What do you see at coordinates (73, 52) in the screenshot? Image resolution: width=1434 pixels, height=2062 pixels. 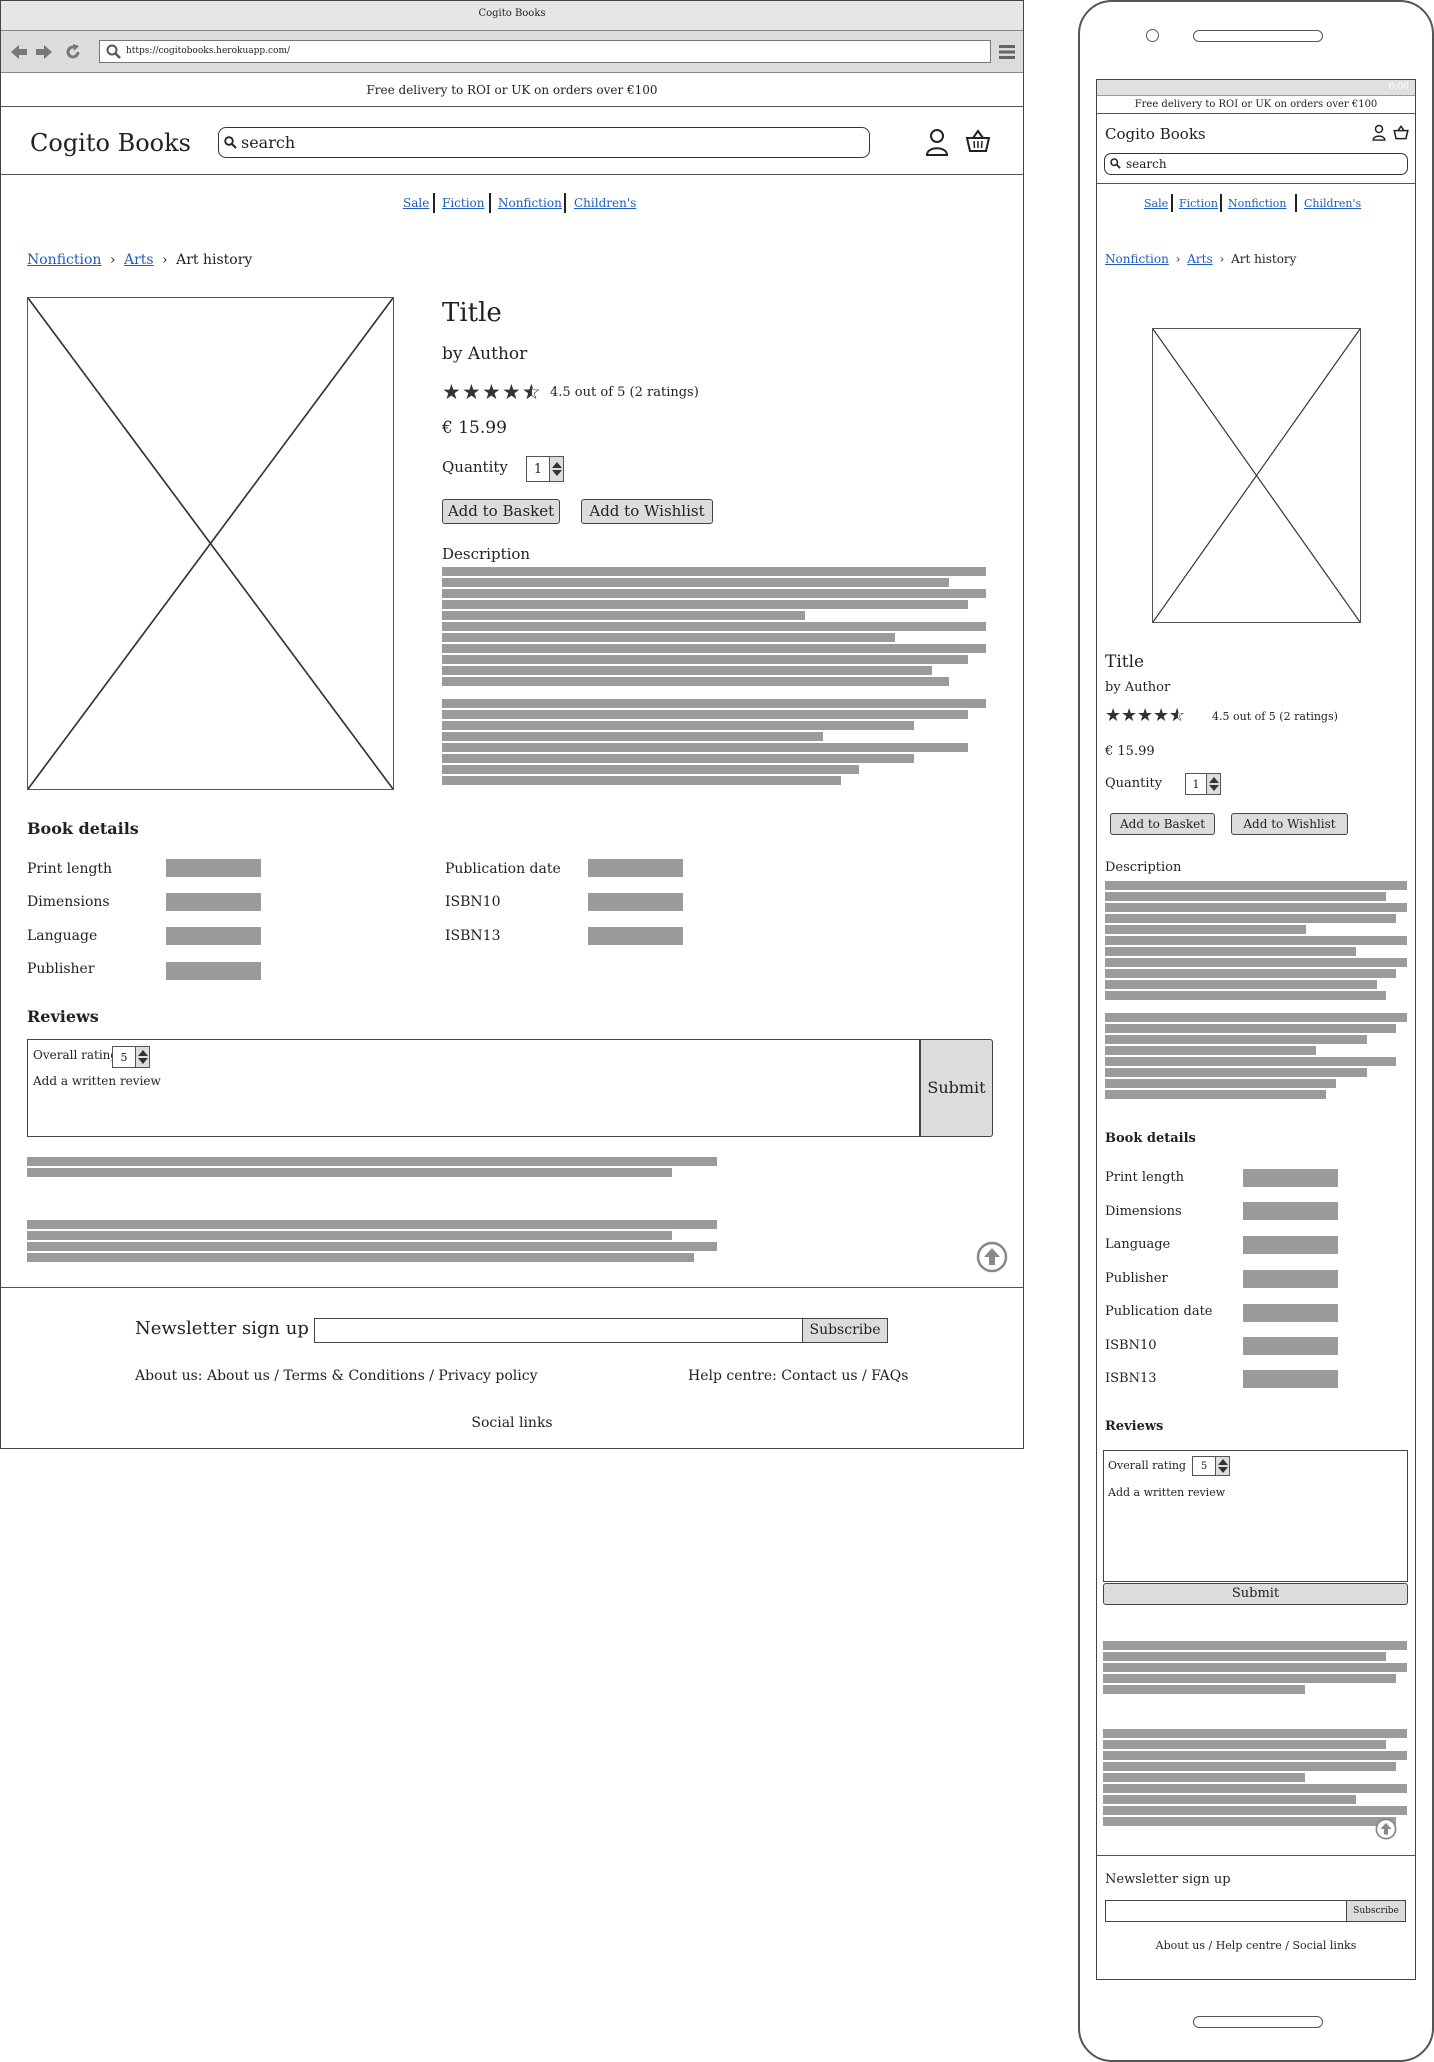 I see `reload-icon` at bounding box center [73, 52].